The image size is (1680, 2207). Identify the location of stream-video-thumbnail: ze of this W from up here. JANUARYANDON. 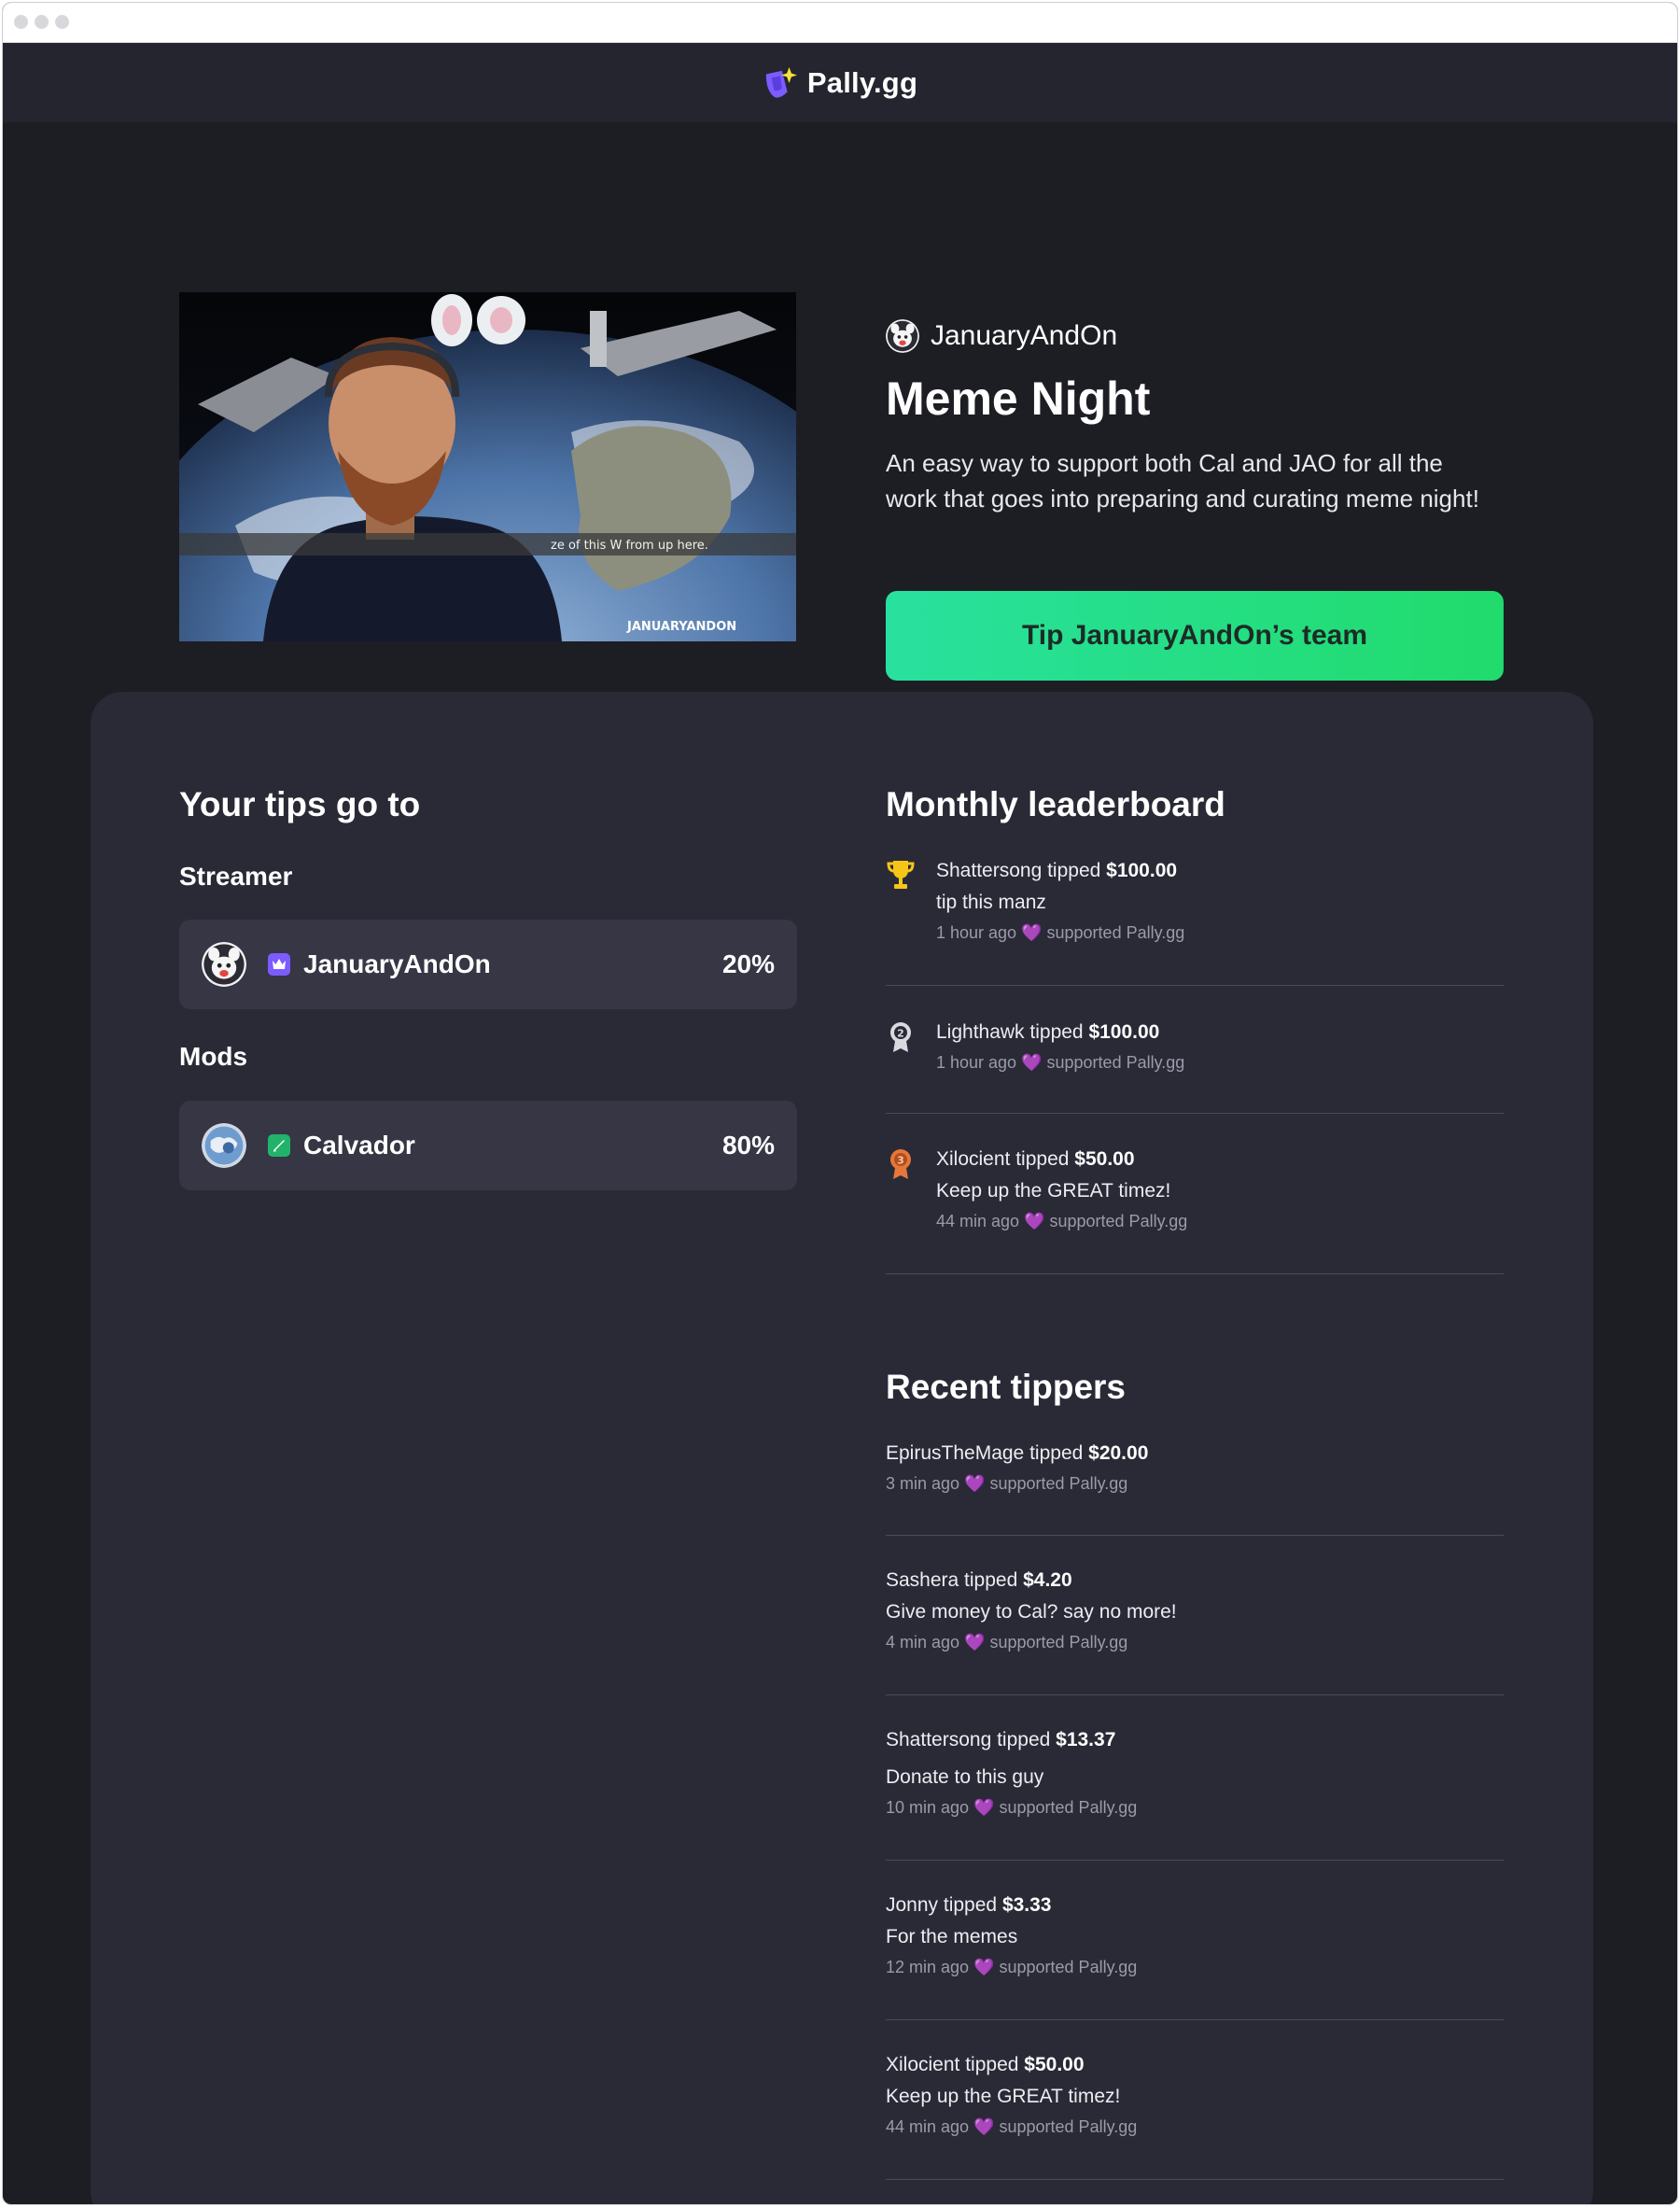
(487, 466).